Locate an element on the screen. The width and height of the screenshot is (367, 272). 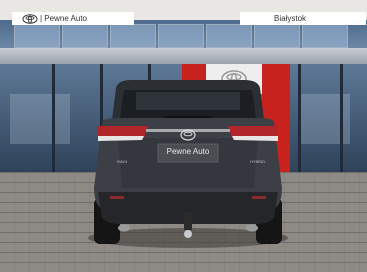
glass-reflection is located at coordinates (40, 119).